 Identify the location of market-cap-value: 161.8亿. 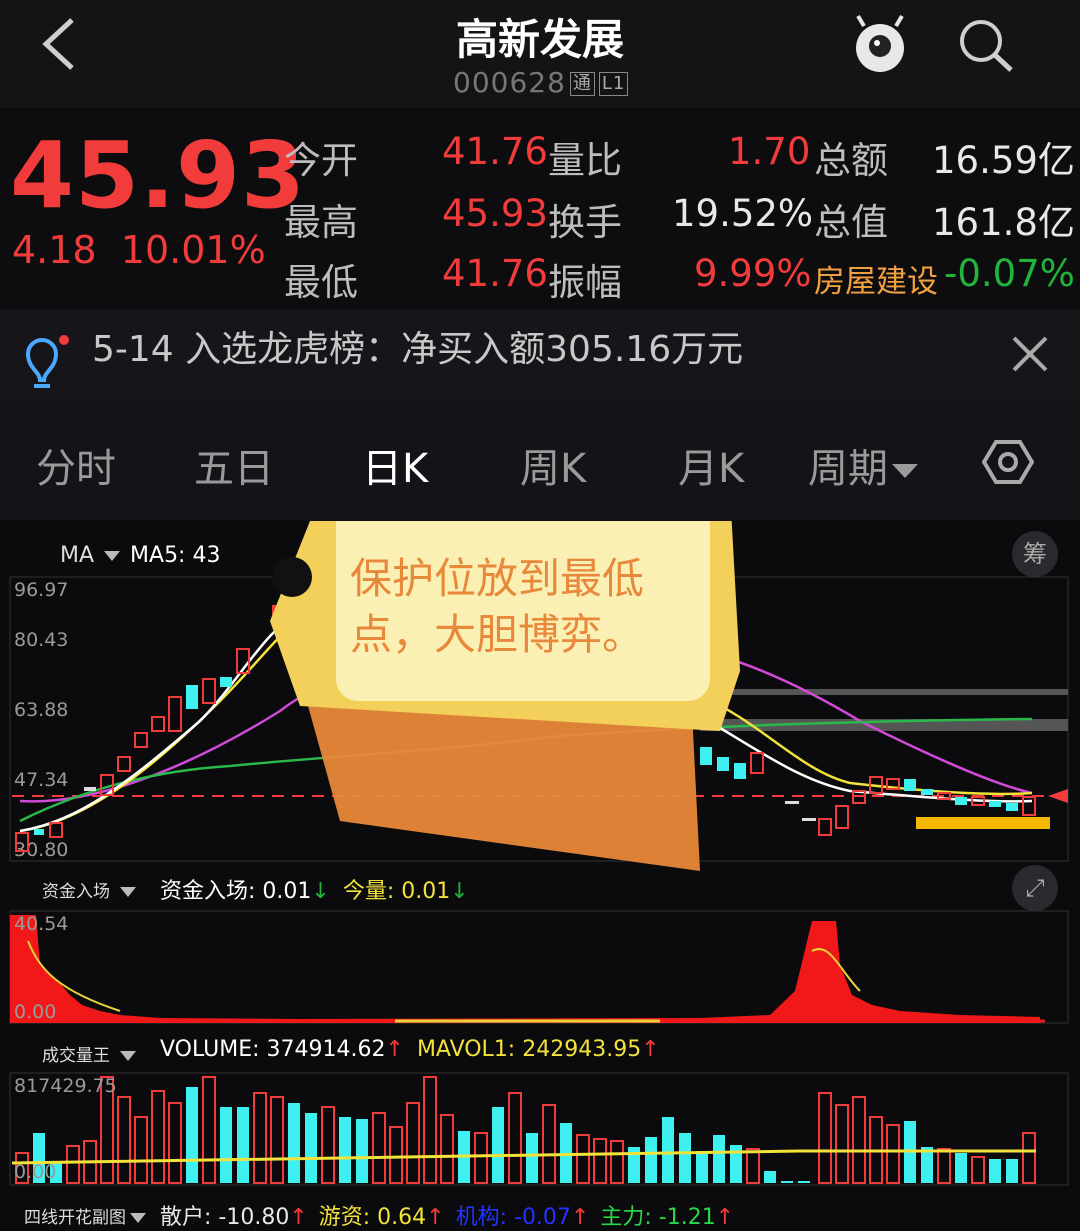
(1003, 222).